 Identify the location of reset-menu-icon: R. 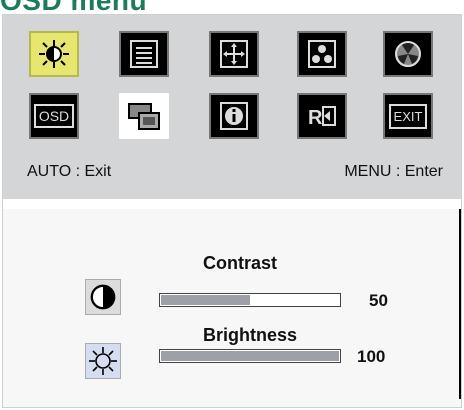
(322, 116).